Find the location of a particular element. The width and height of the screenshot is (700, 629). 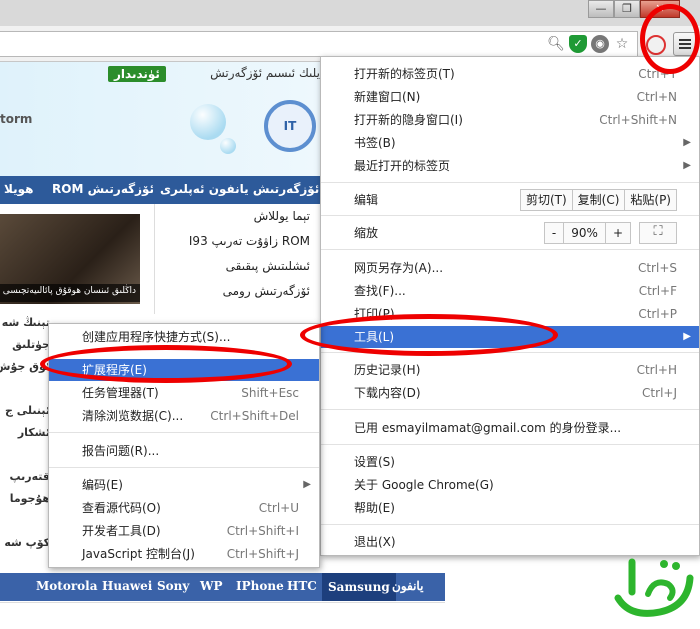

menu-item-label: JavaScript 控制台(J) is located at coordinates (138, 554).